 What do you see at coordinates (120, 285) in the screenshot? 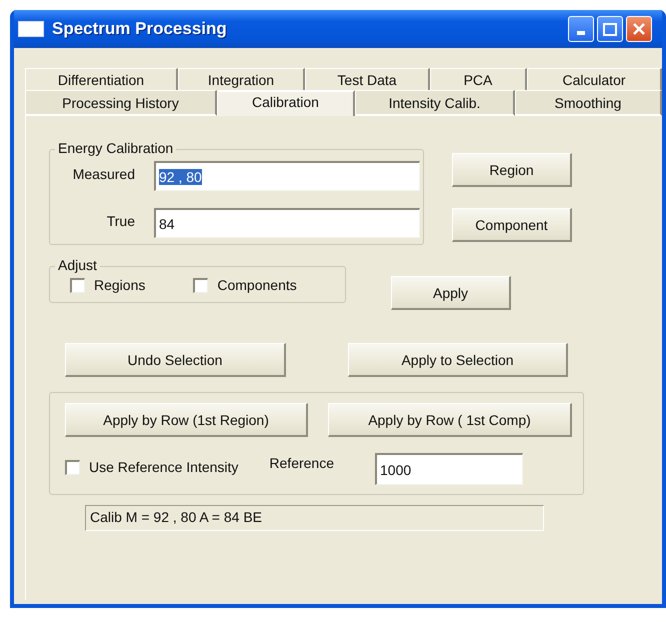
I see `checkbox-label: Regions` at bounding box center [120, 285].